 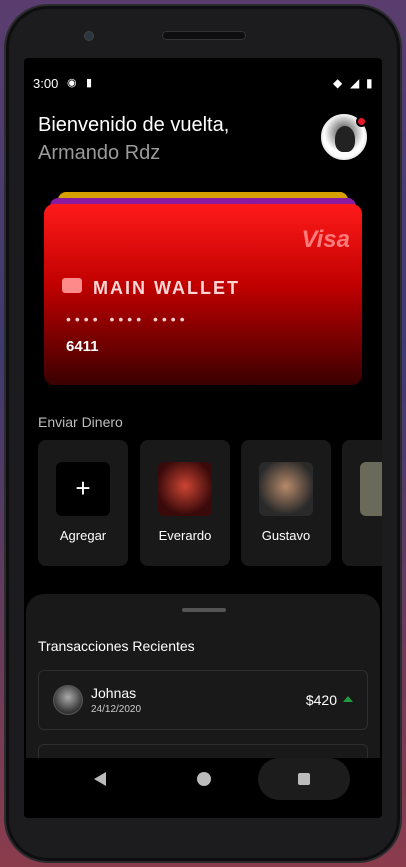 What do you see at coordinates (325, 239) in the screenshot?
I see `card-brand: Visa` at bounding box center [325, 239].